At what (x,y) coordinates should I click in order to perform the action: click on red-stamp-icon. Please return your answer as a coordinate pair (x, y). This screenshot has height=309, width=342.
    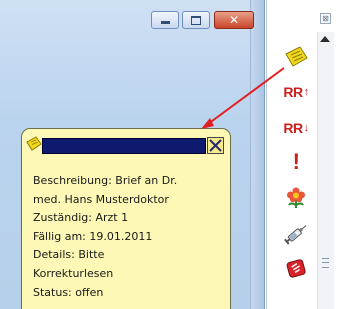
    Looking at the image, I should click on (296, 268).